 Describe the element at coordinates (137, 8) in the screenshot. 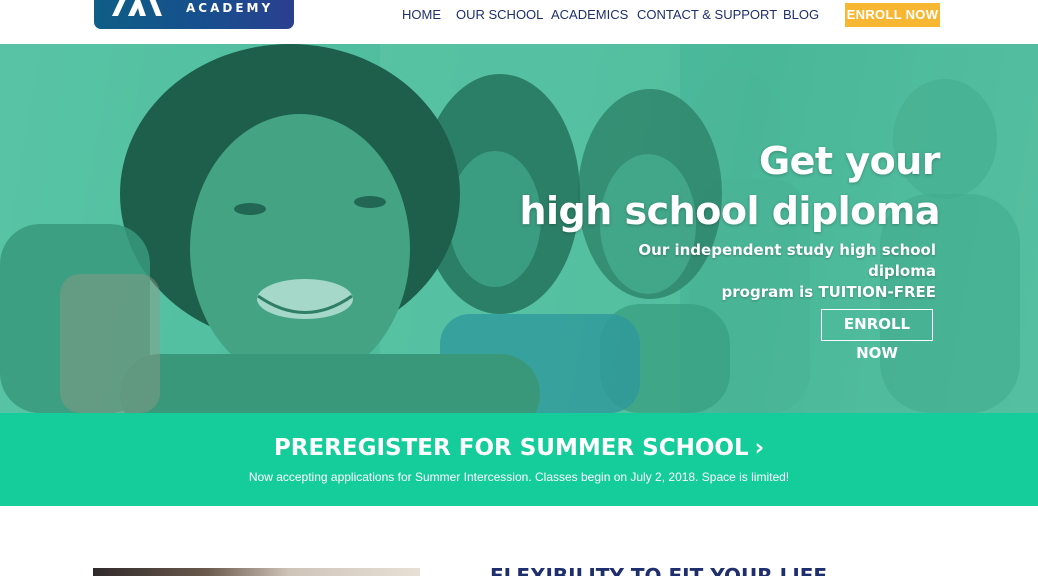

I see `logo-mark-icon` at that location.